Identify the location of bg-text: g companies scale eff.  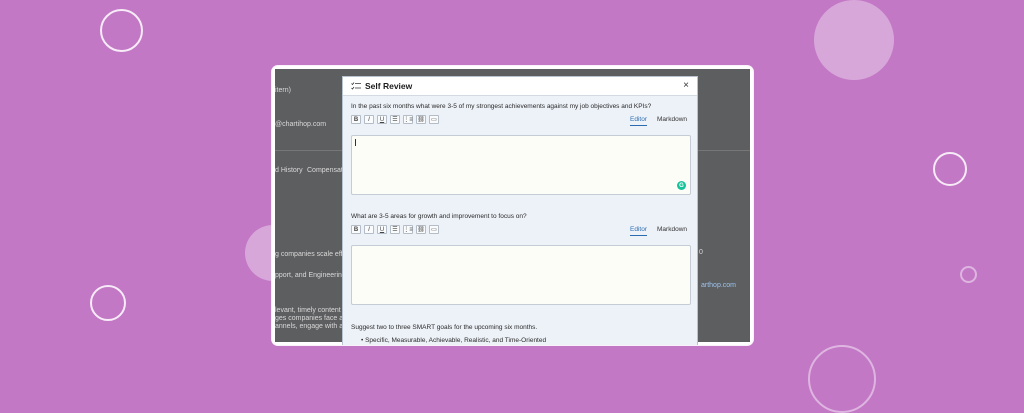
(309, 254).